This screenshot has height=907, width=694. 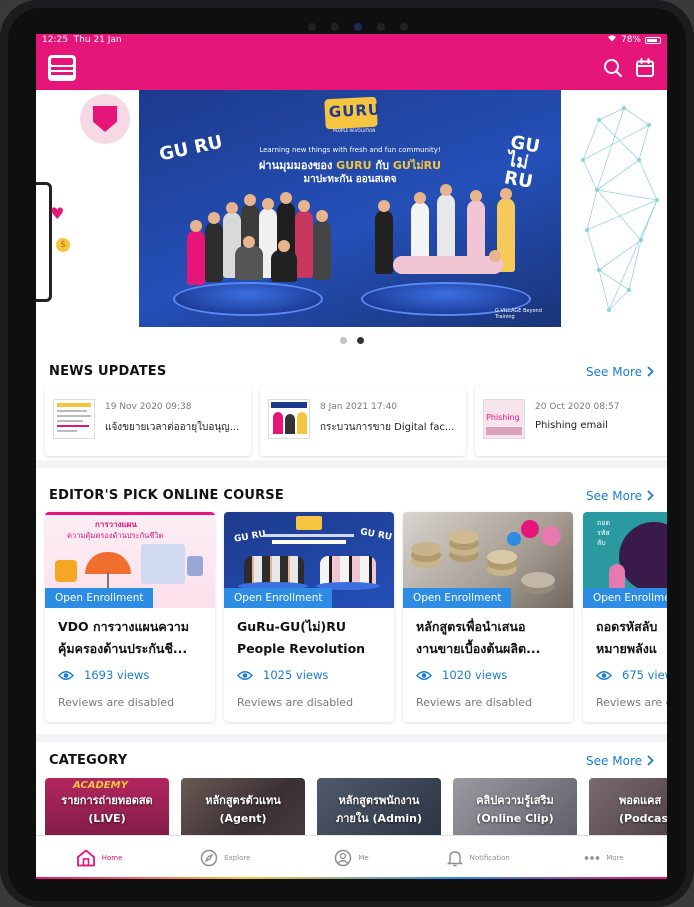 What do you see at coordinates (653, 40) in the screenshot?
I see `battery-icon` at bounding box center [653, 40].